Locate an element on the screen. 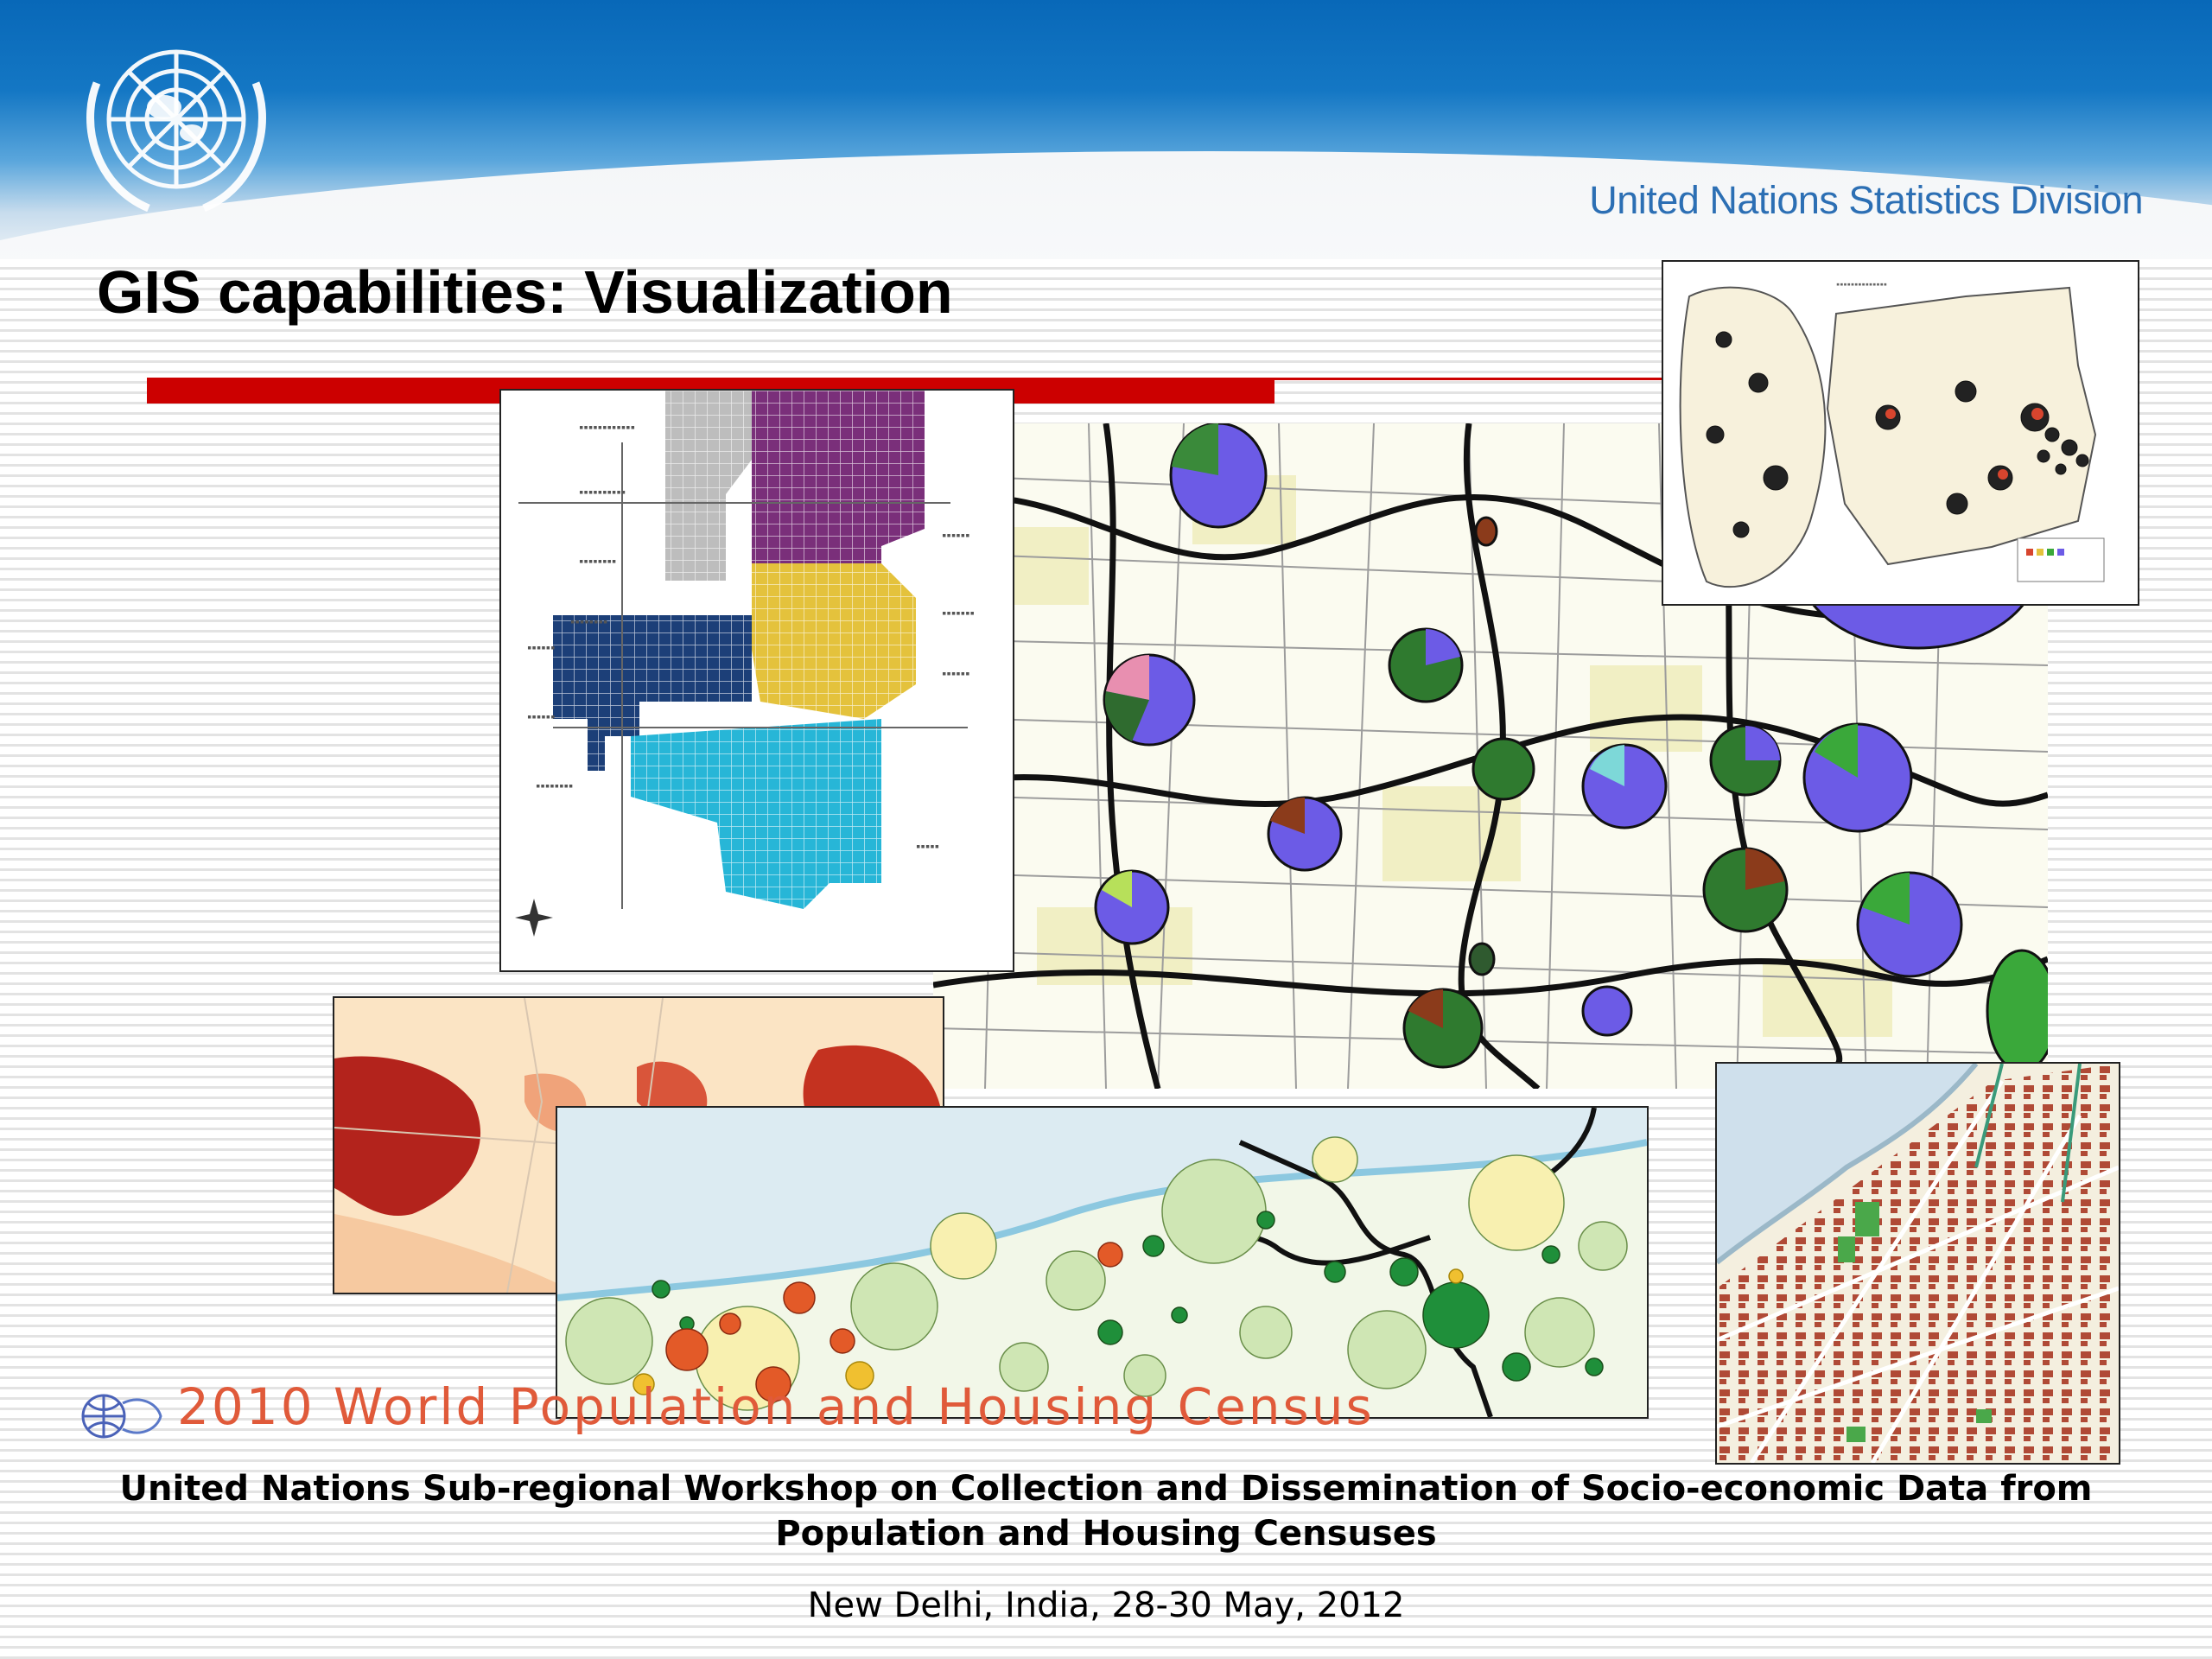 The height and width of the screenshot is (1659, 2212). proportional-circle-map is located at coordinates (1102, 1262).